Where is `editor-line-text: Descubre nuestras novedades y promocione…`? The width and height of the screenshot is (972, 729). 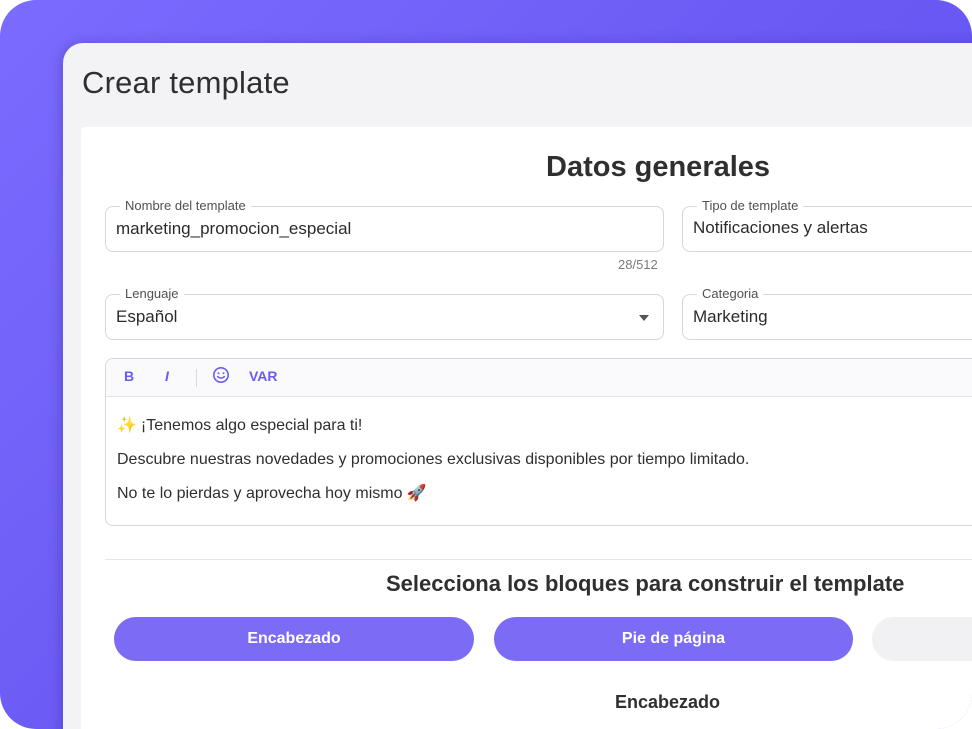 editor-line-text: Descubre nuestras novedades y promocione… is located at coordinates (433, 459).